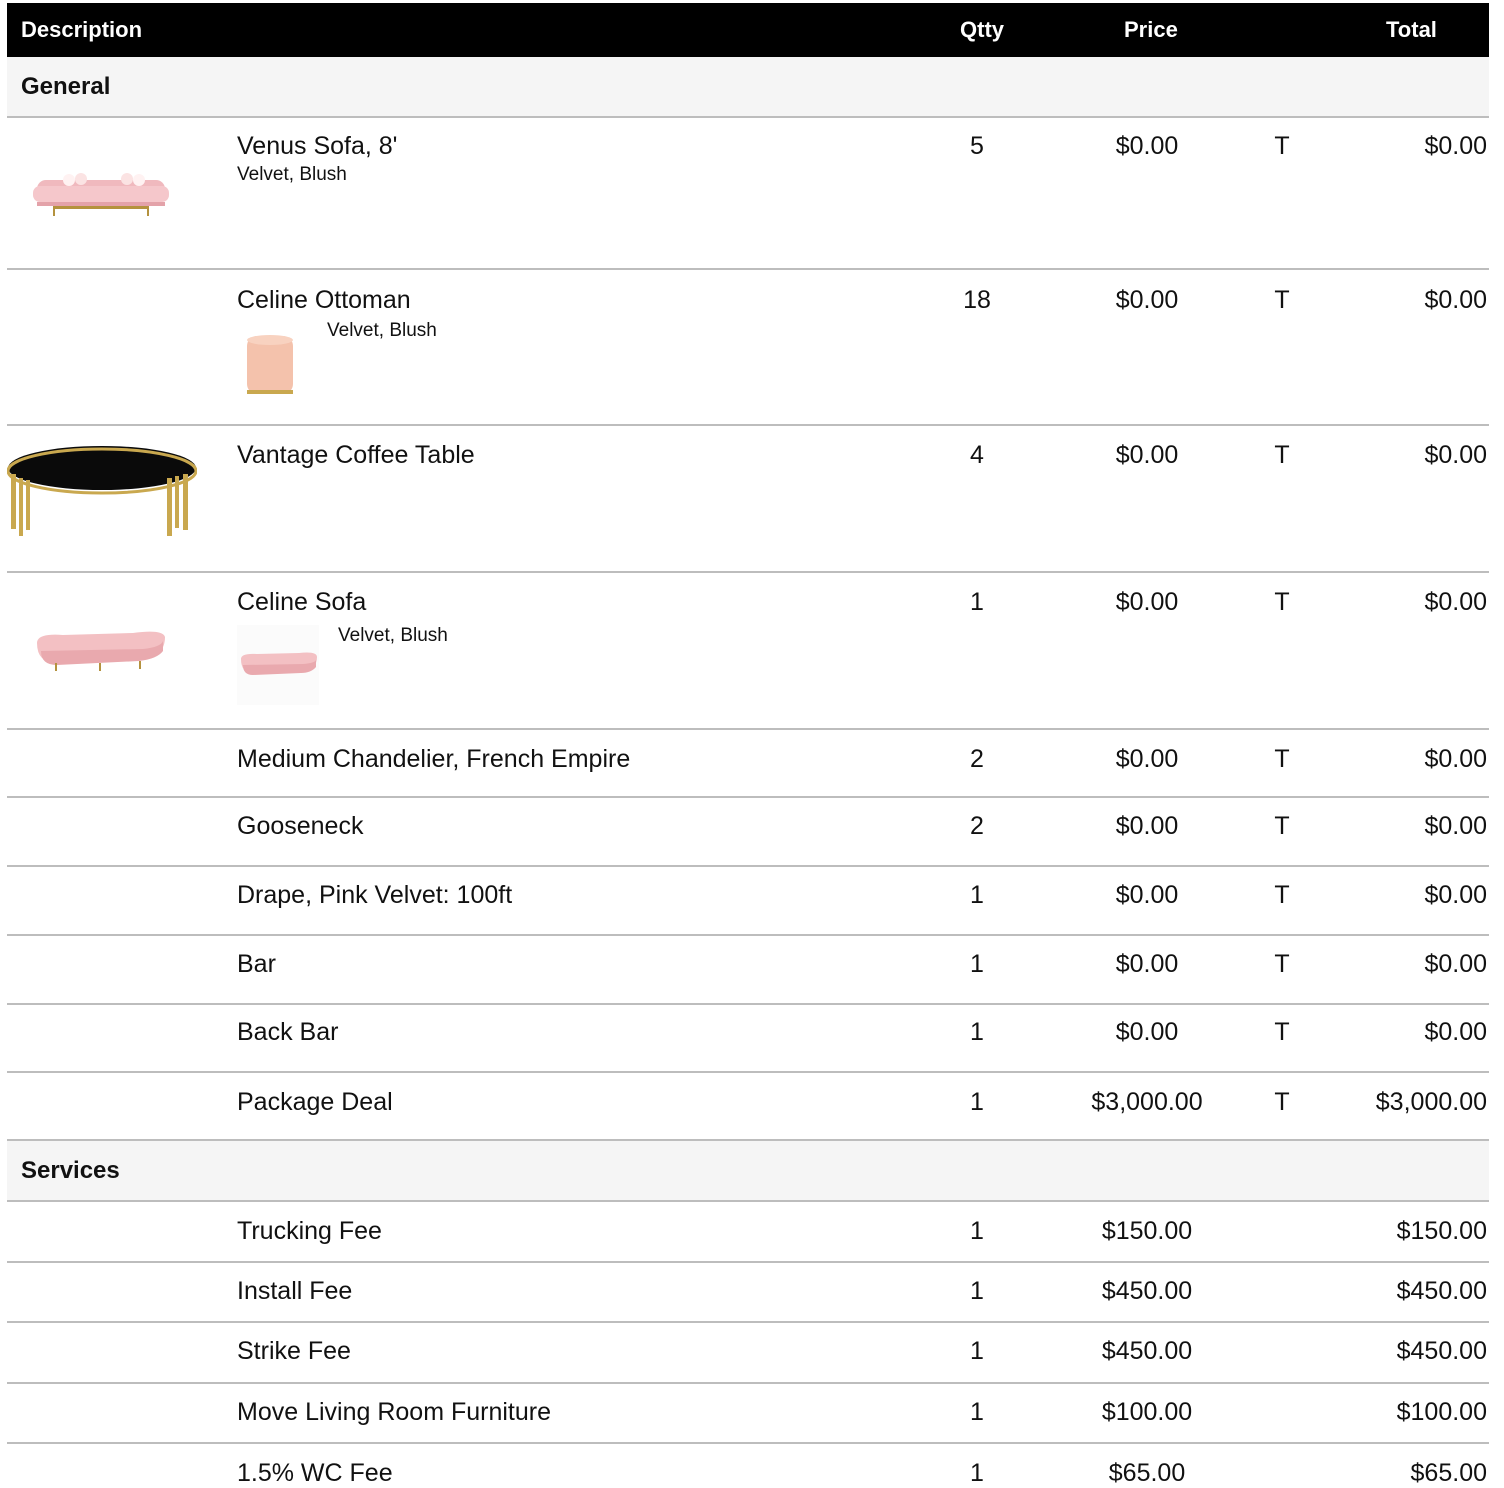 The width and height of the screenshot is (1504, 1488). What do you see at coordinates (278, 665) in the screenshot?
I see `curved-pink-sofa-thumbnail` at bounding box center [278, 665].